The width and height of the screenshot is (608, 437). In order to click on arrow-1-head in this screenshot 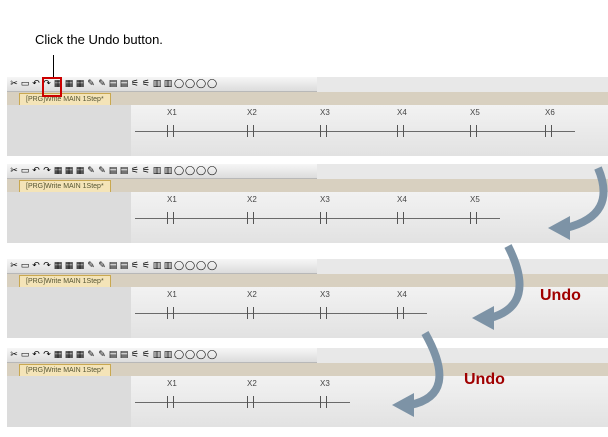, I will do `click(559, 228)`.